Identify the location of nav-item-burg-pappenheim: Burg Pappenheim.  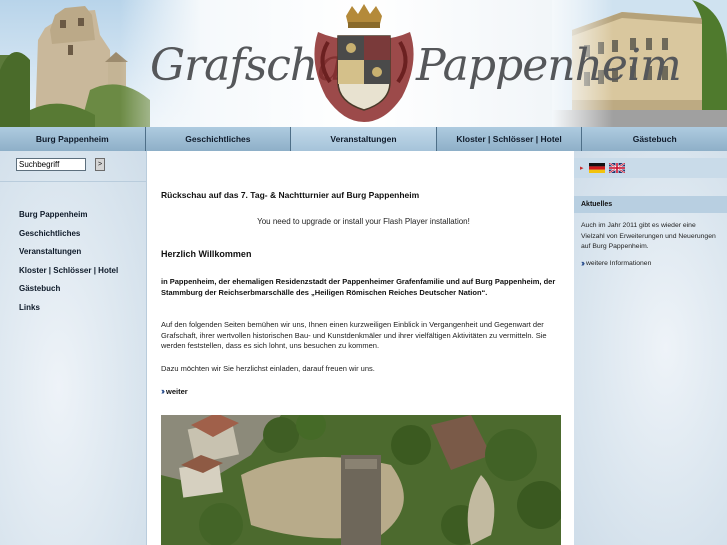
(73, 139).